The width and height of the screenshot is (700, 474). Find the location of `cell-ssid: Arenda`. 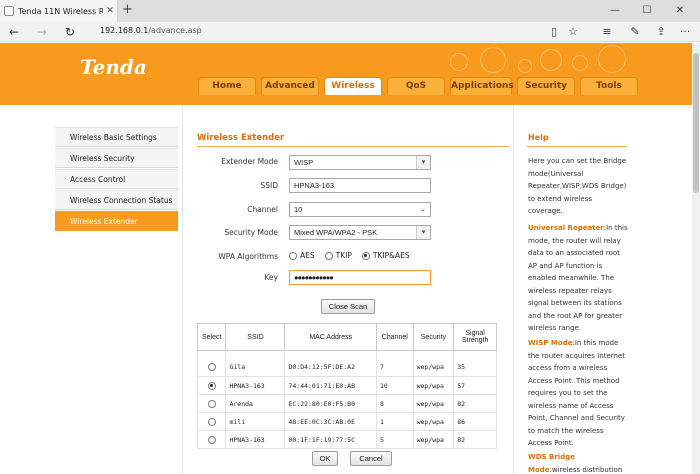

cell-ssid: Arenda is located at coordinates (255, 403).